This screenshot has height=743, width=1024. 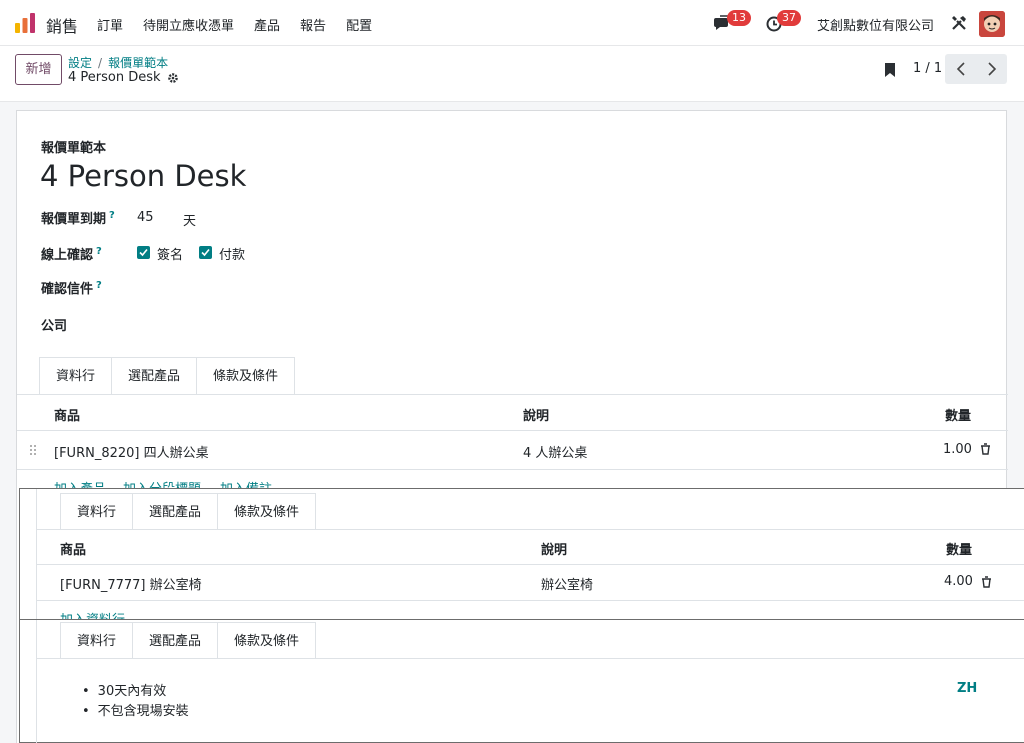 What do you see at coordinates (232, 255) in the screenshot?
I see `payment-label: 付款` at bounding box center [232, 255].